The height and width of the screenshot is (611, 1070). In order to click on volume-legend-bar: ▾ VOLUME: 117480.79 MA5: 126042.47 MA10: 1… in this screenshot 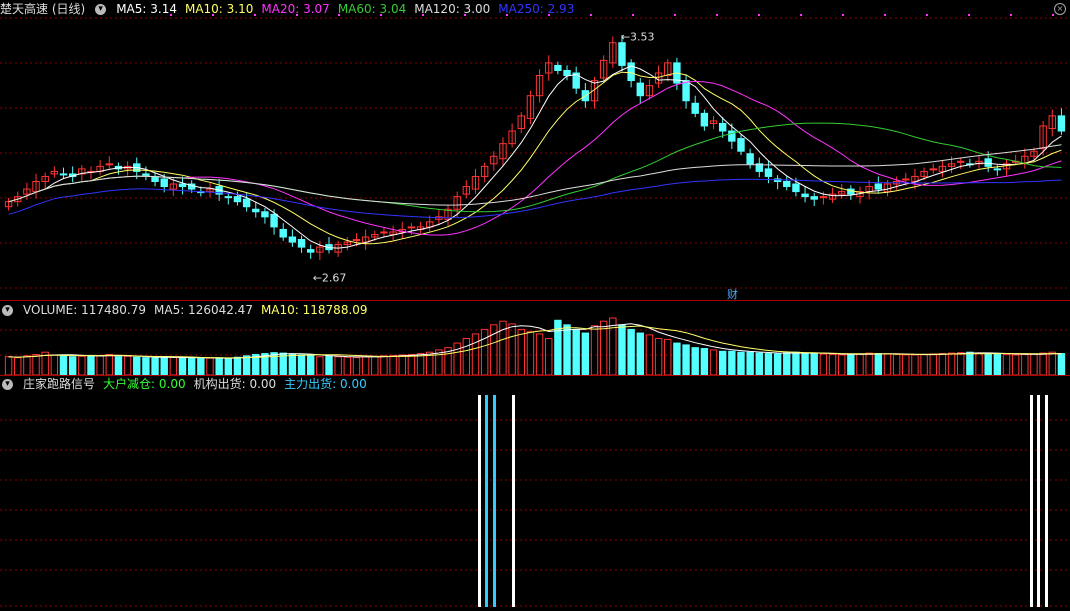, I will do `click(184, 310)`.